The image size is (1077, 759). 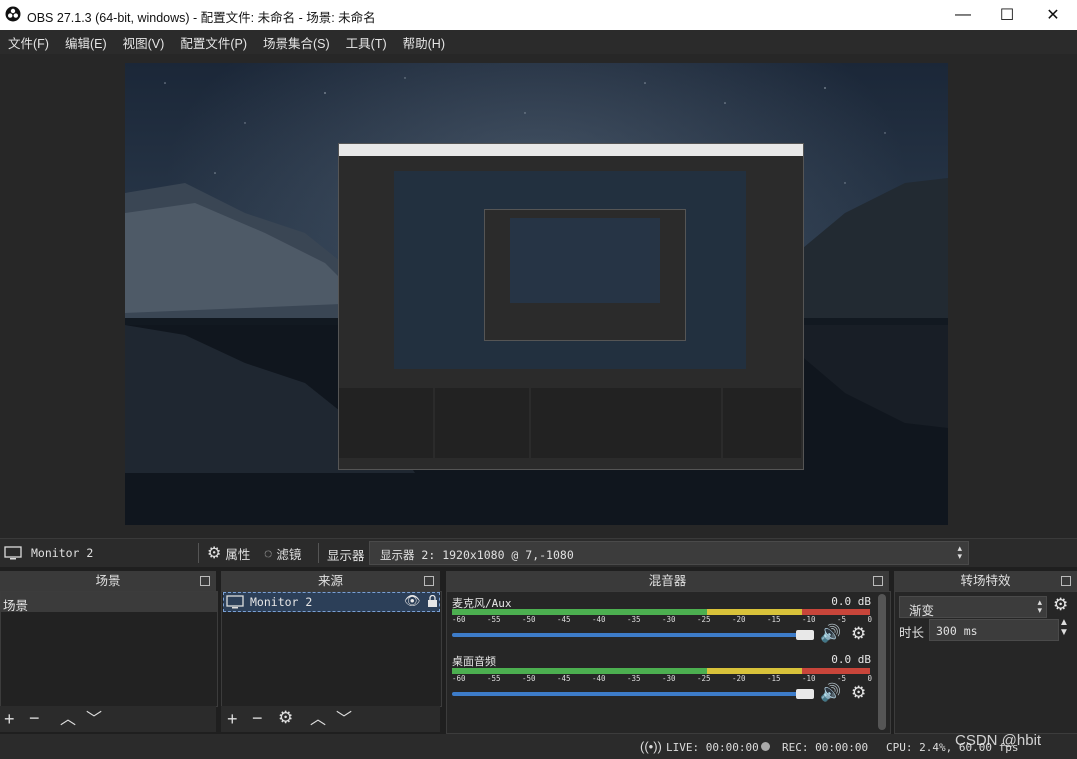 What do you see at coordinates (922, 611) in the screenshot?
I see `transition-select-value: 渐变` at bounding box center [922, 611].